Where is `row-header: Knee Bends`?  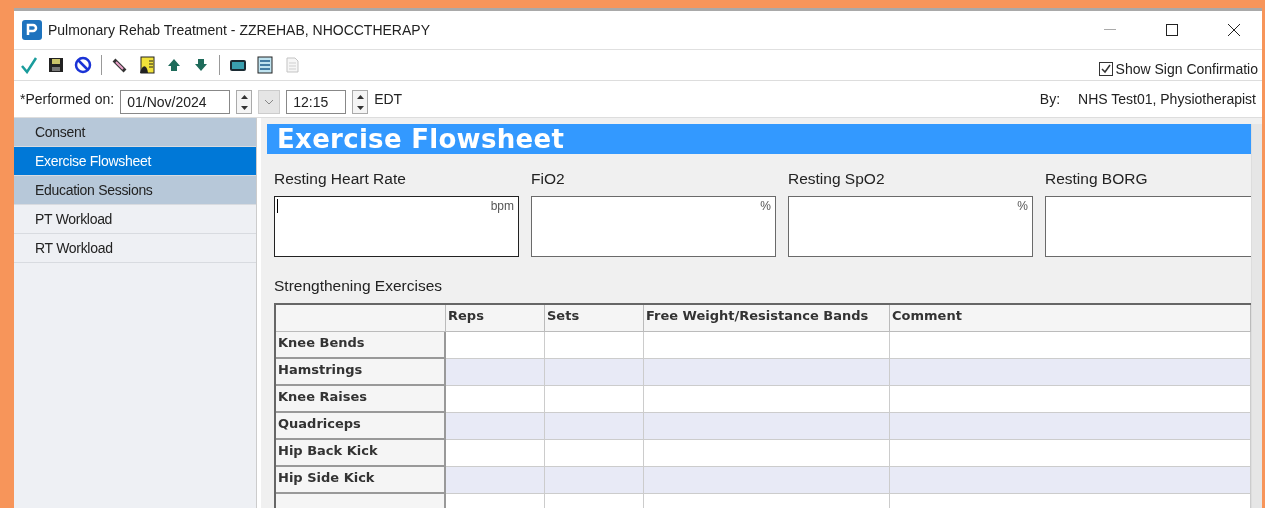
row-header: Knee Bends is located at coordinates (361, 345).